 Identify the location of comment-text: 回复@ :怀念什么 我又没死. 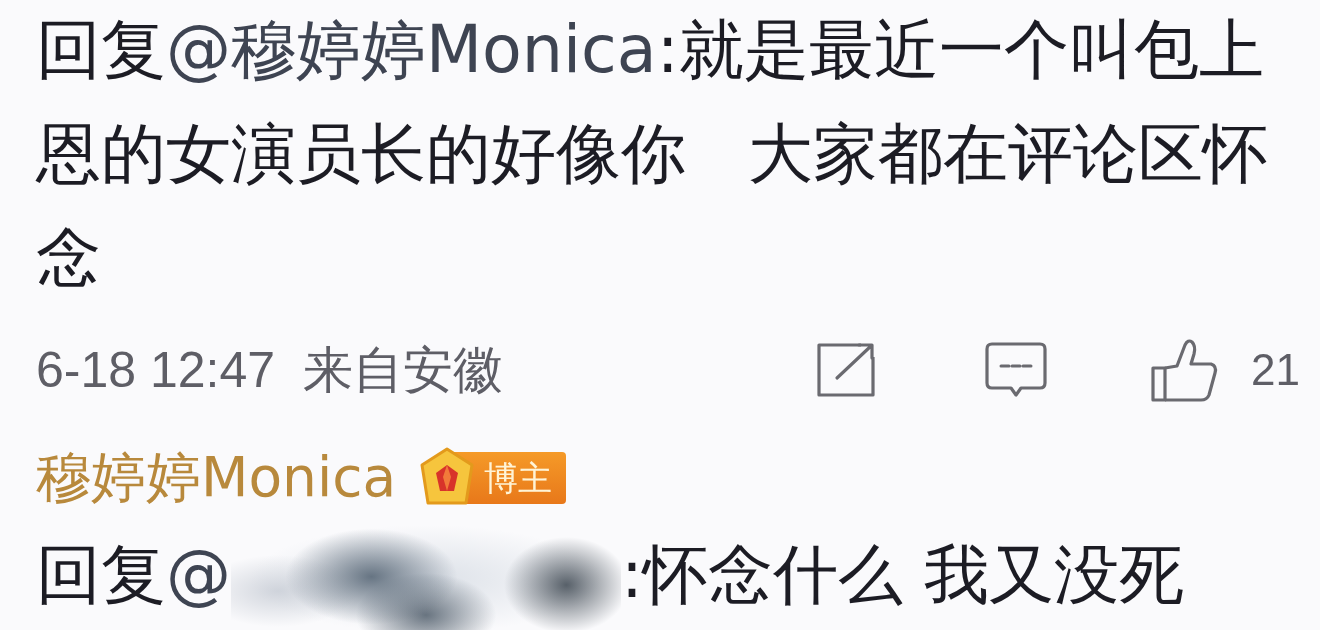
(668, 577).